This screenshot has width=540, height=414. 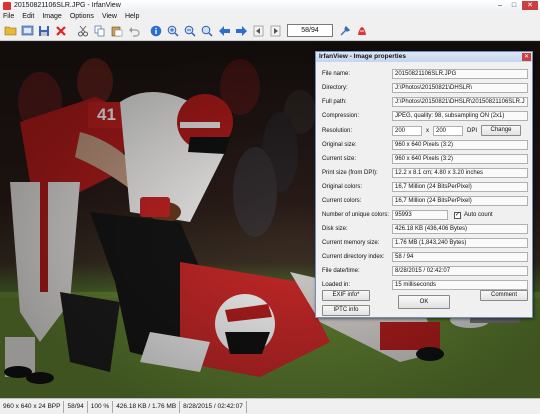 What do you see at coordinates (44, 31) in the screenshot?
I see `save-icon` at bounding box center [44, 31].